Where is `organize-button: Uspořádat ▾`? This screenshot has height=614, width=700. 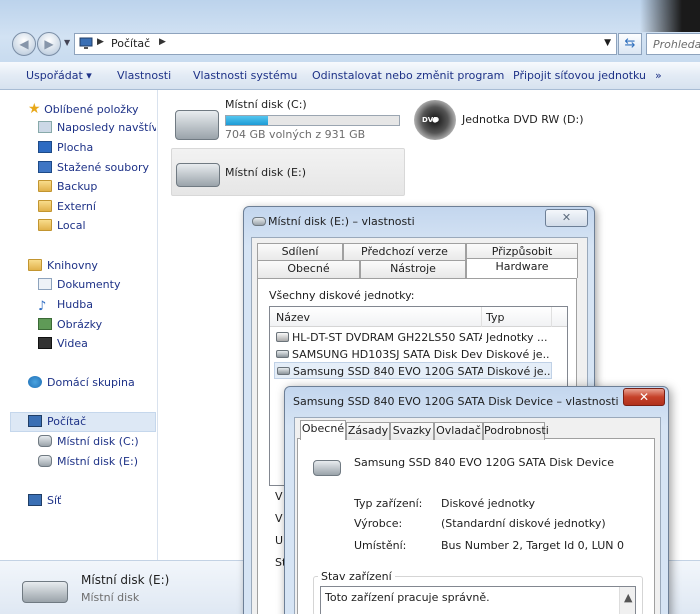
organize-button: Uspořádat ▾ is located at coordinates (59, 75).